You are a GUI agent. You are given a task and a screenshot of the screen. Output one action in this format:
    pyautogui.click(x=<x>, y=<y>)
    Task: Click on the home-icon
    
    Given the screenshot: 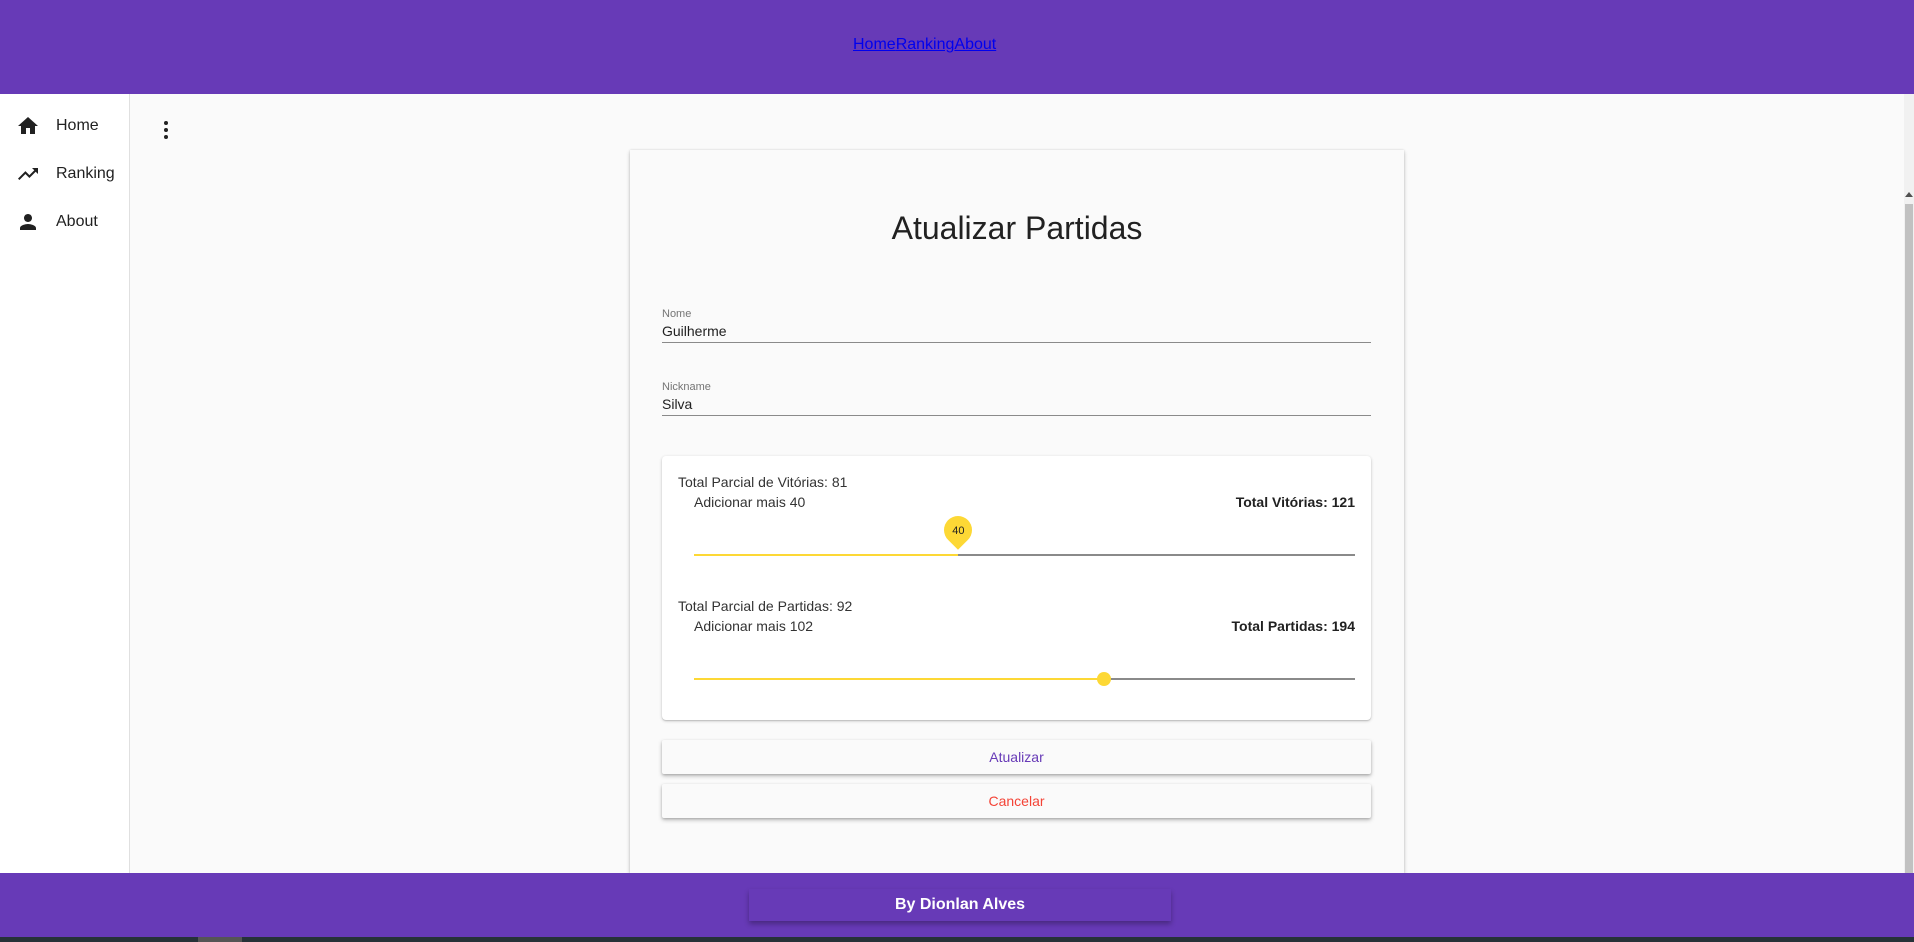 What is the action you would take?
    pyautogui.click(x=28, y=125)
    